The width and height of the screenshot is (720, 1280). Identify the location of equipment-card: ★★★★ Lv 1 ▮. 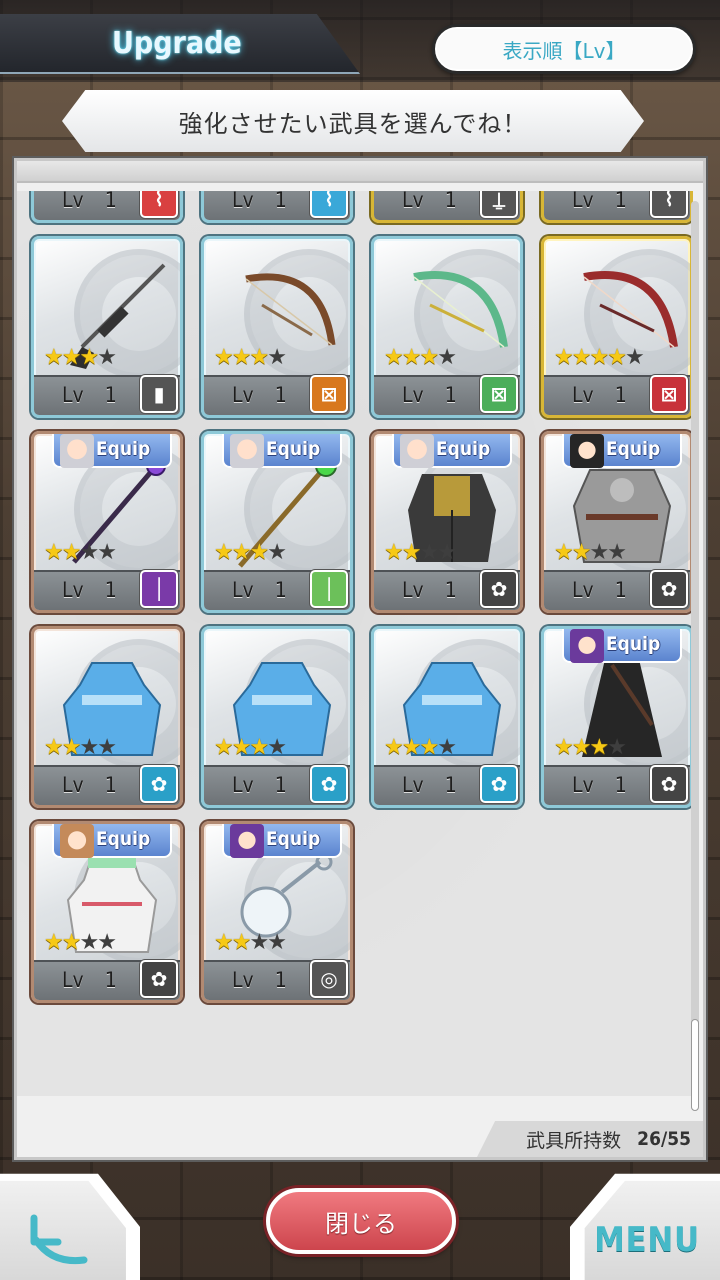
(107, 327).